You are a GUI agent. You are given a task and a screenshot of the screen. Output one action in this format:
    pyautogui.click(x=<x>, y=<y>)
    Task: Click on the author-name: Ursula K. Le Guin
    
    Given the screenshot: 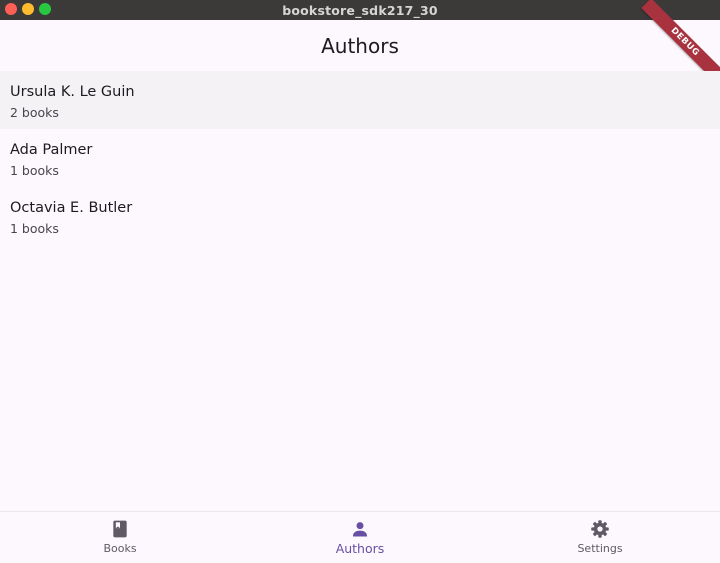 What is the action you would take?
    pyautogui.click(x=72, y=92)
    